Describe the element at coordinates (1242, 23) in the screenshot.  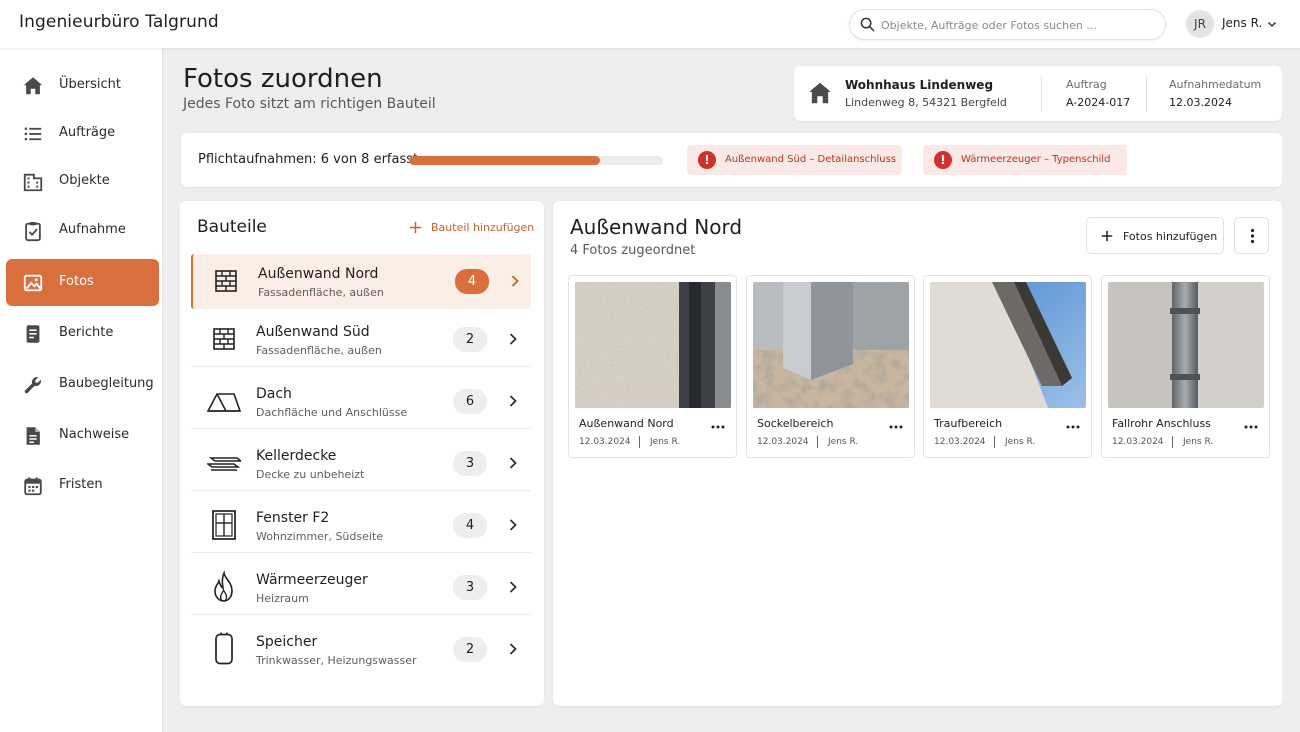
I see `user-name: Jens R.` at that location.